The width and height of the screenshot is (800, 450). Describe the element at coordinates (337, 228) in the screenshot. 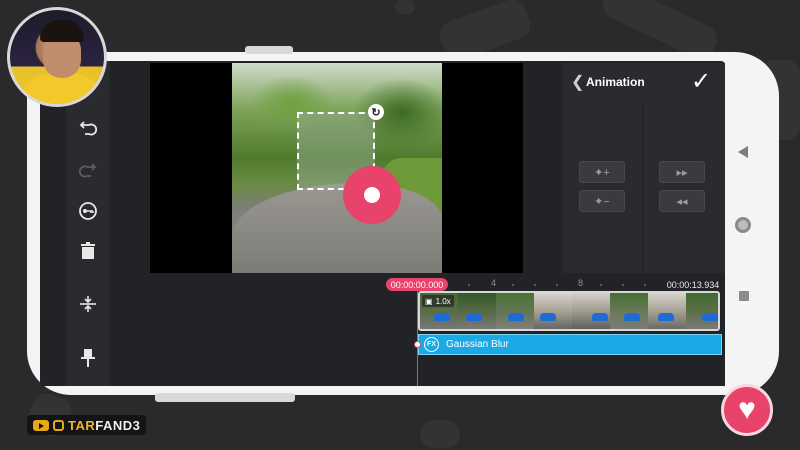

I see `road-area` at that location.